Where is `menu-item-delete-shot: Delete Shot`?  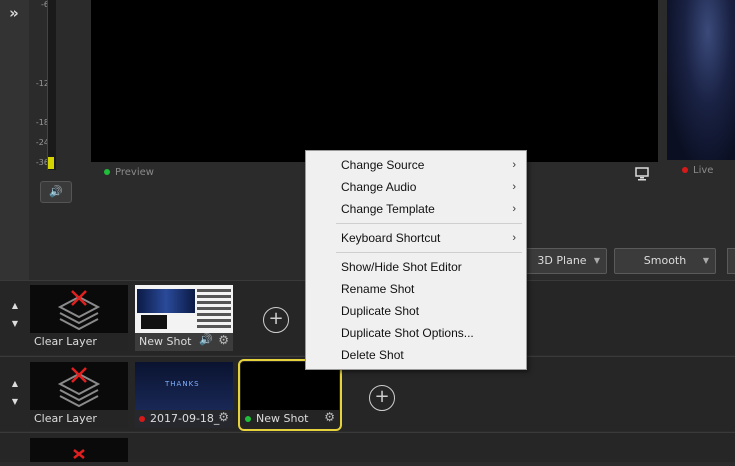
menu-item-delete-shot: Delete Shot is located at coordinates (416, 355).